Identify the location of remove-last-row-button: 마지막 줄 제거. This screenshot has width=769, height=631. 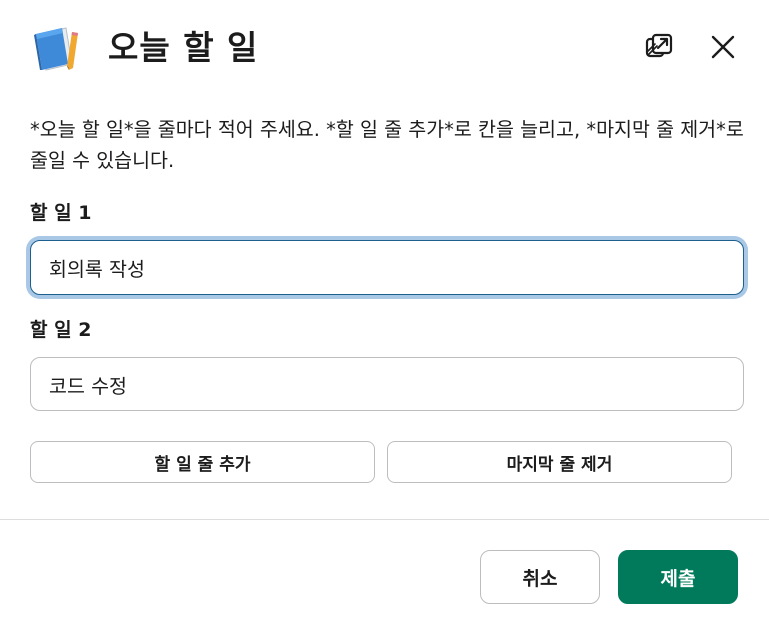
(559, 462).